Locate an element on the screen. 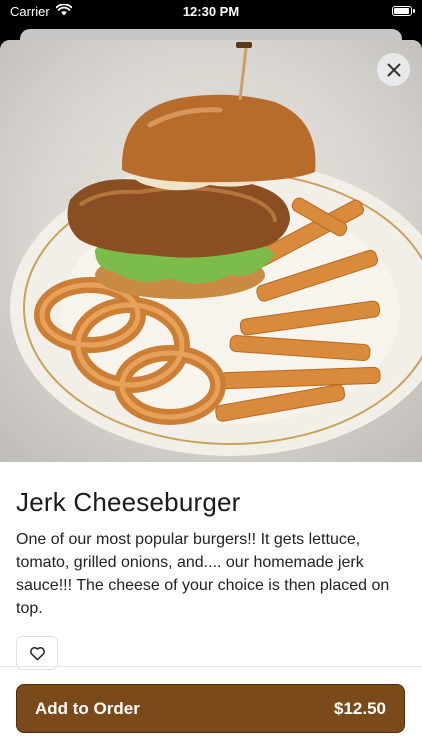  add-to-order-label: Add to Order is located at coordinates (87, 708).